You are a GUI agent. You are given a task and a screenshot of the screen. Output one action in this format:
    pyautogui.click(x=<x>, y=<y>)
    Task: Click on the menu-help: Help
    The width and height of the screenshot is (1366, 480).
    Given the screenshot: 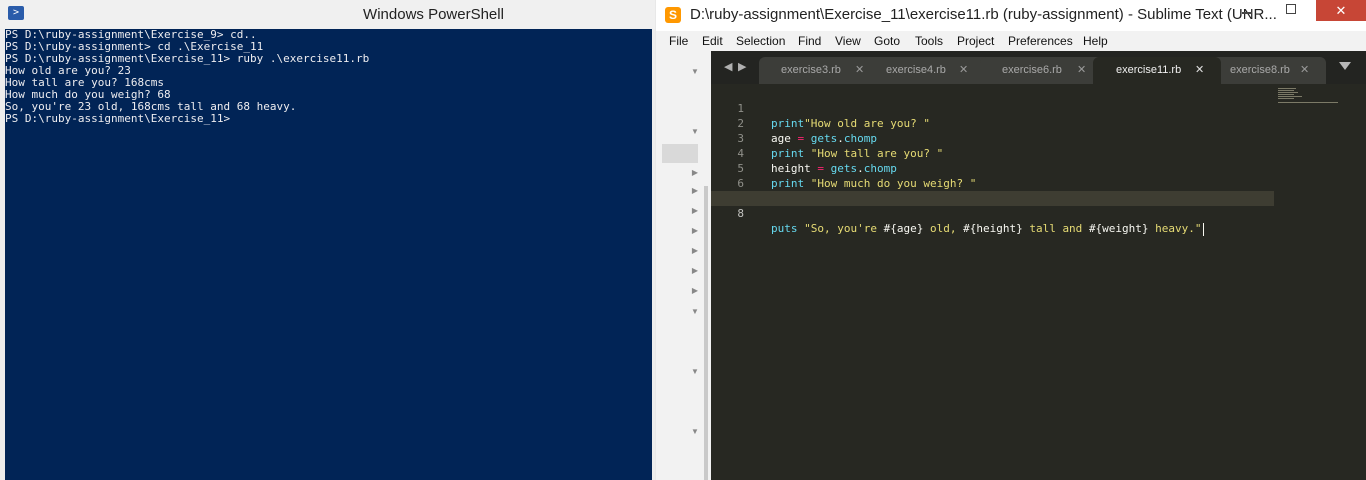 What is the action you would take?
    pyautogui.click(x=1095, y=41)
    